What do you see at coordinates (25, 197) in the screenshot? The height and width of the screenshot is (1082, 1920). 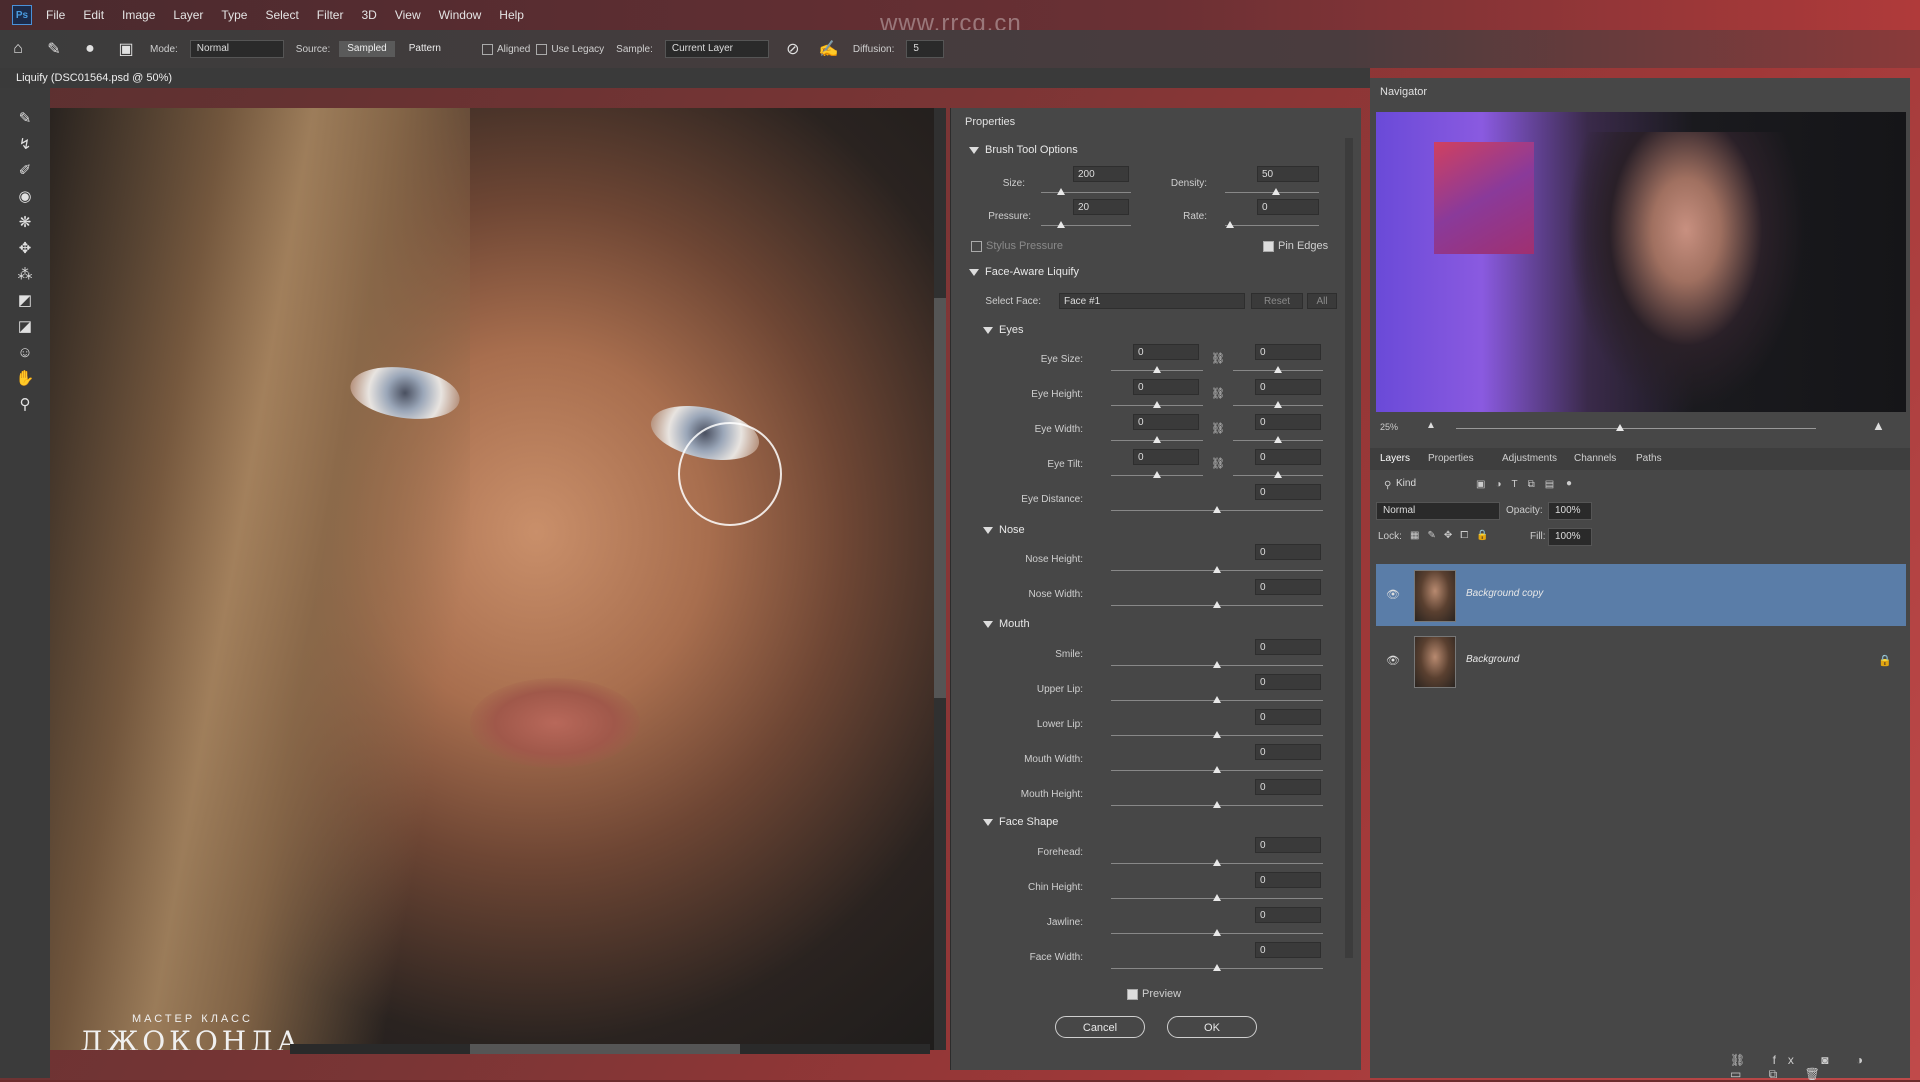 I see `twirl-tool-icon: ◉` at bounding box center [25, 197].